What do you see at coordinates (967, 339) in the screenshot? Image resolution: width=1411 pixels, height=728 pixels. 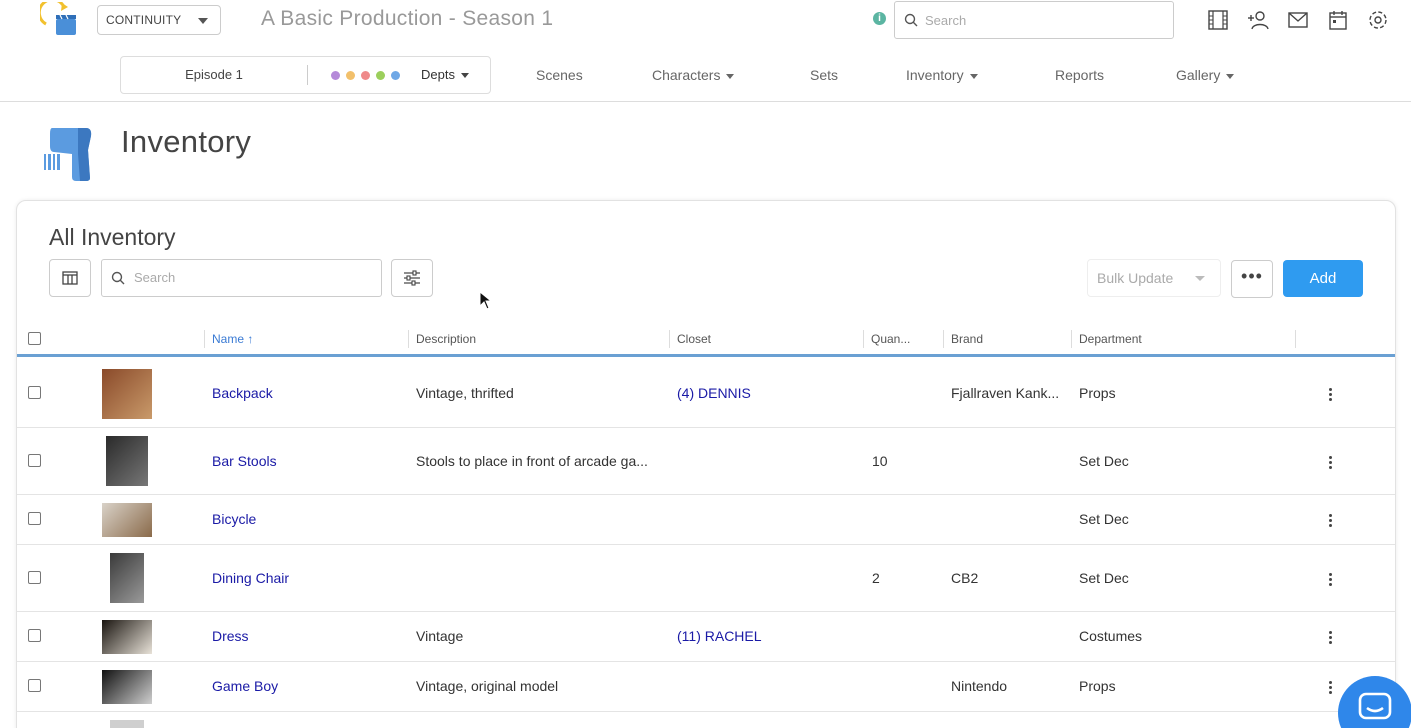 I see `column-header-brand: Brand` at bounding box center [967, 339].